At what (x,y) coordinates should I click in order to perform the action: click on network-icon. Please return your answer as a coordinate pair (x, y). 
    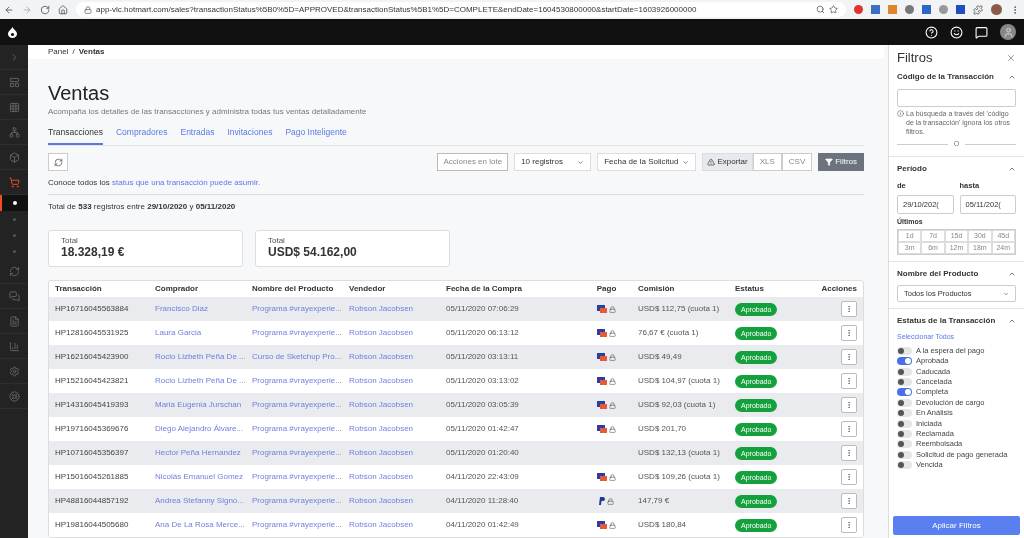
    Looking at the image, I should click on (14, 132).